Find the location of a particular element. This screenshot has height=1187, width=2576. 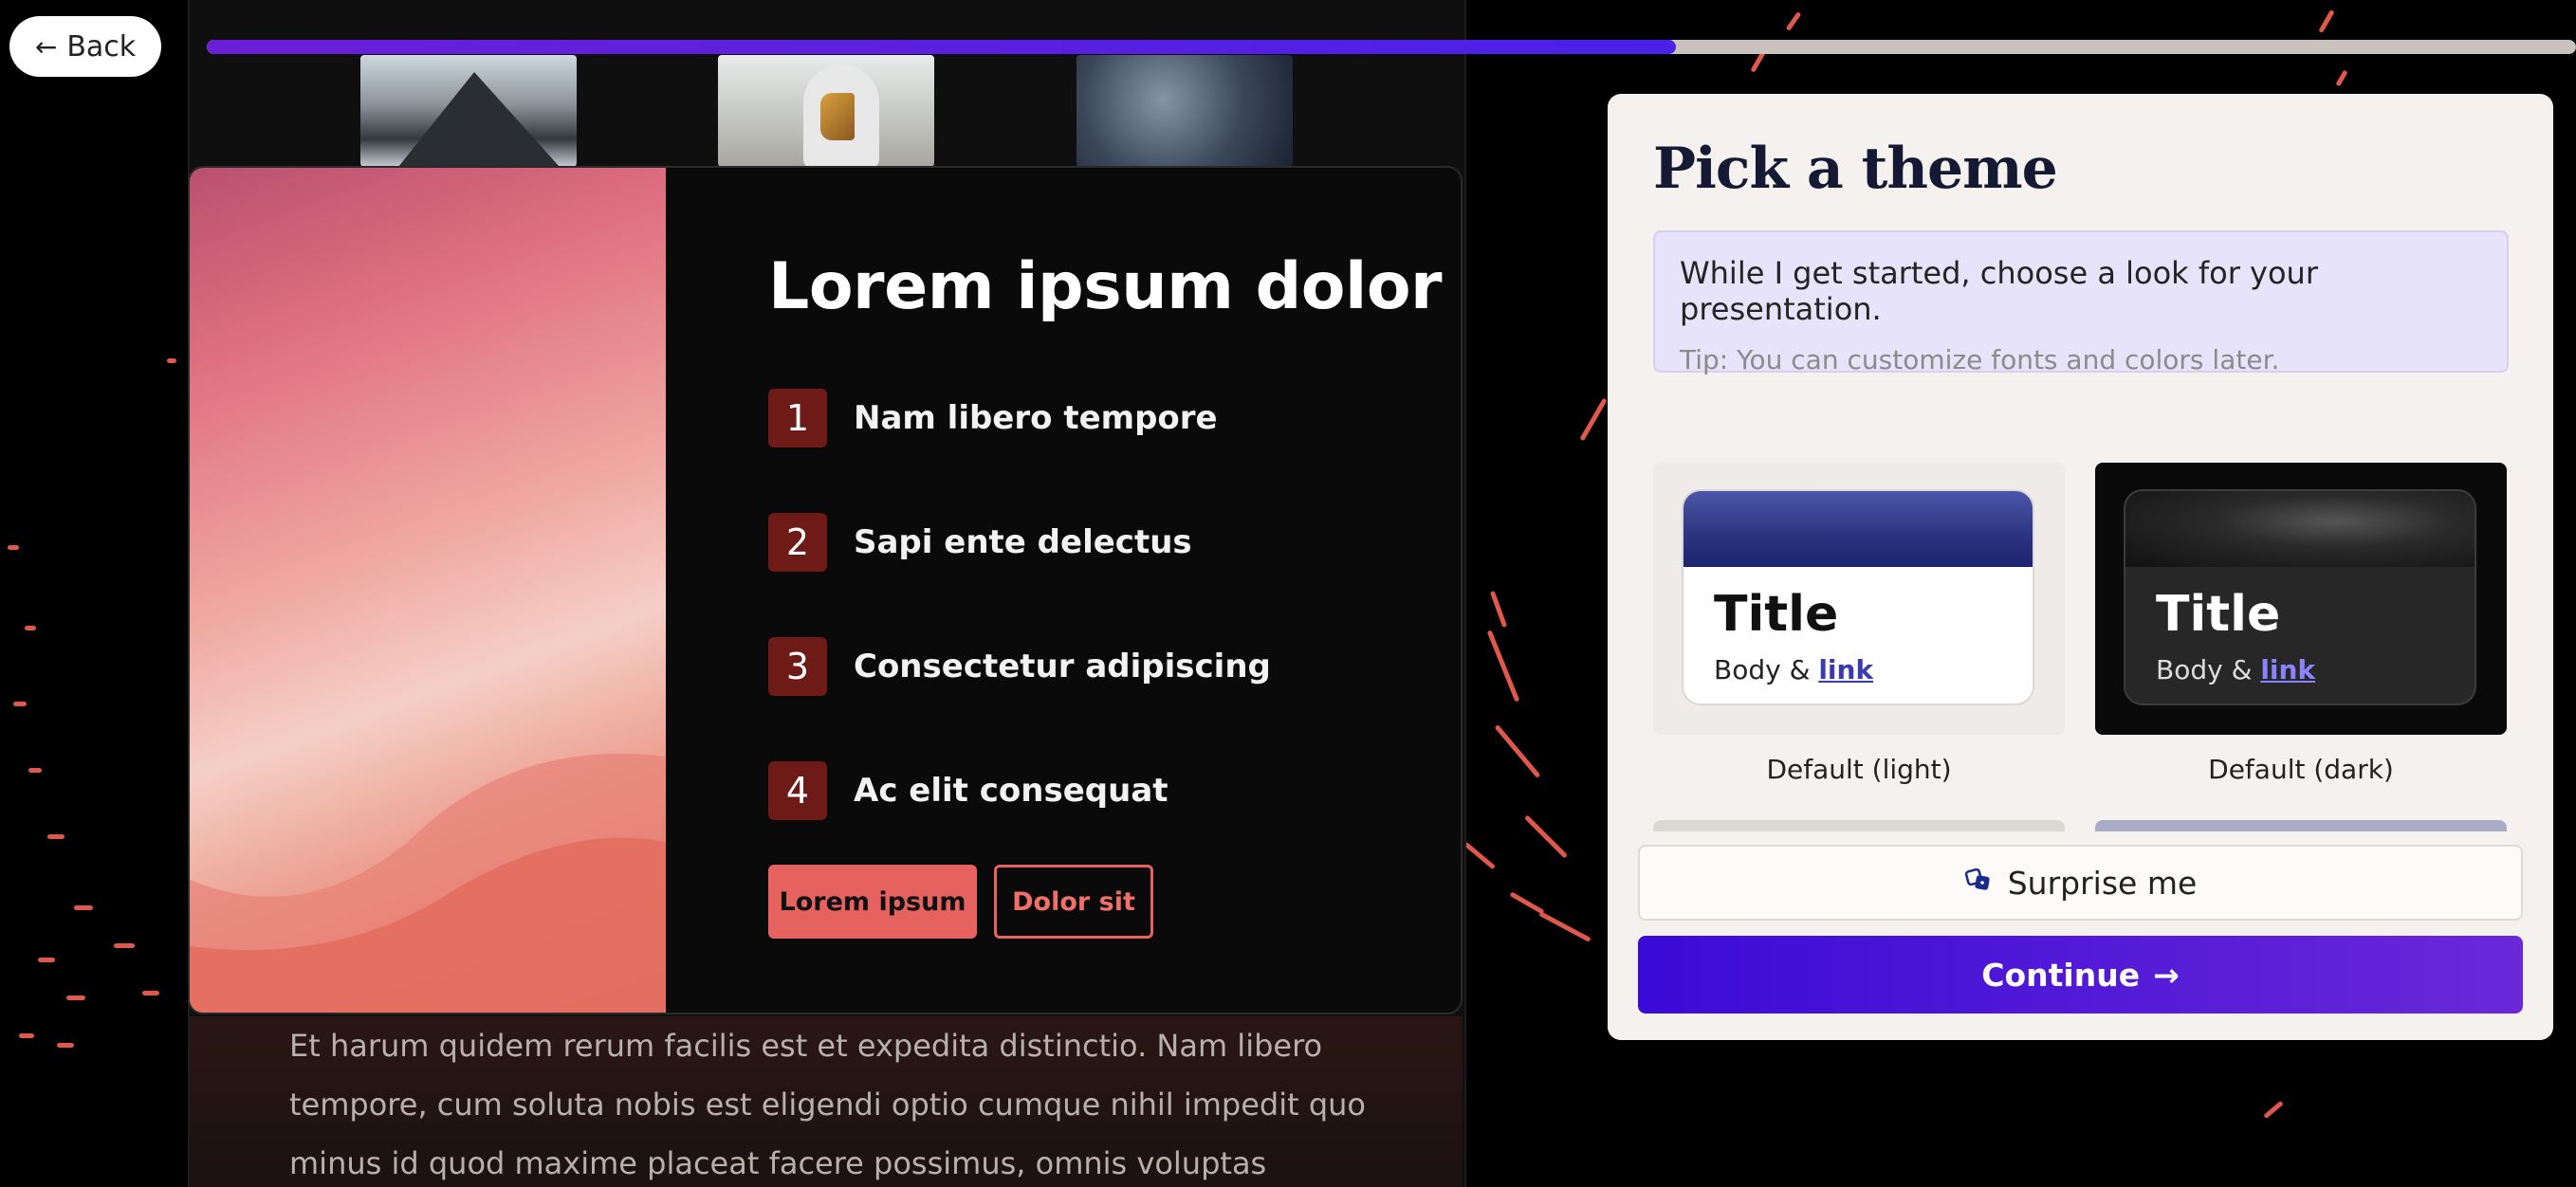

item-number-badge: 3 is located at coordinates (797, 666).